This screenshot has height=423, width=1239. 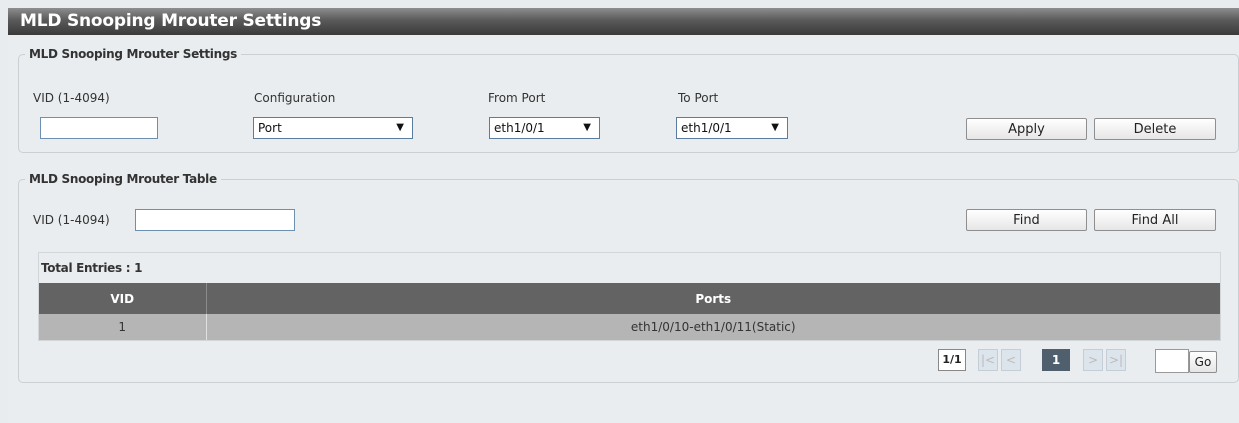 I want to click on last-page-button: >|, so click(x=1116, y=360).